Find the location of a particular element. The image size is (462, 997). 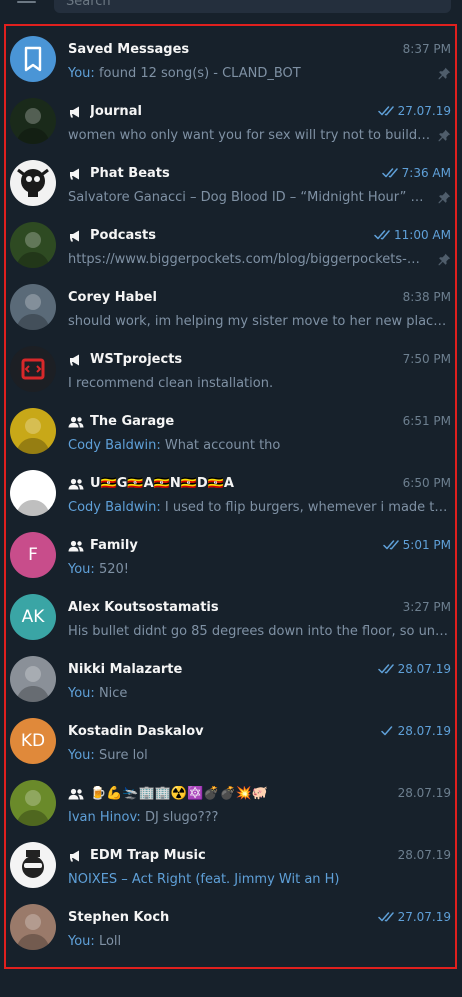

message-preview: DJ slugo??? is located at coordinates (181, 817).